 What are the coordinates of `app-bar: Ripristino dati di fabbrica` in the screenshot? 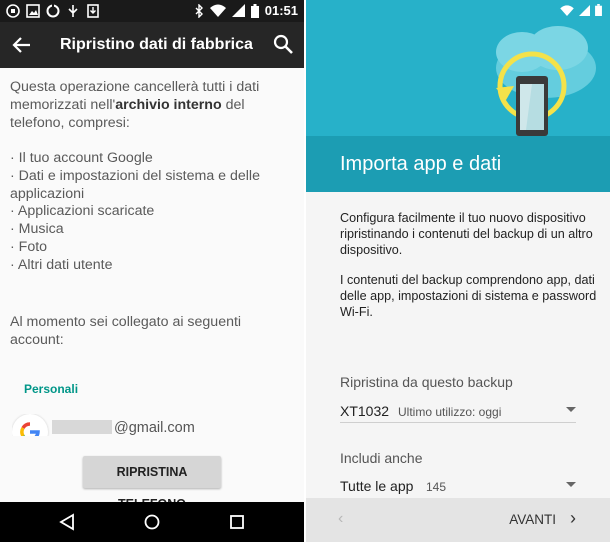 It's located at (152, 45).